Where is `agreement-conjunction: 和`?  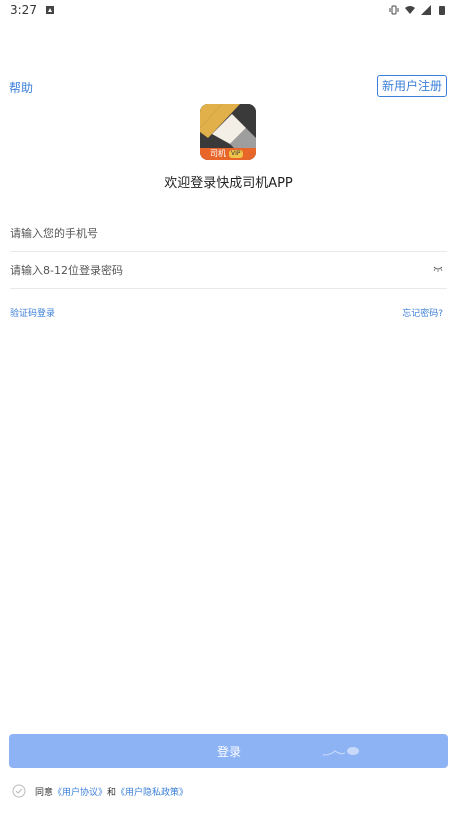
agreement-conjunction: 和 is located at coordinates (112, 792).